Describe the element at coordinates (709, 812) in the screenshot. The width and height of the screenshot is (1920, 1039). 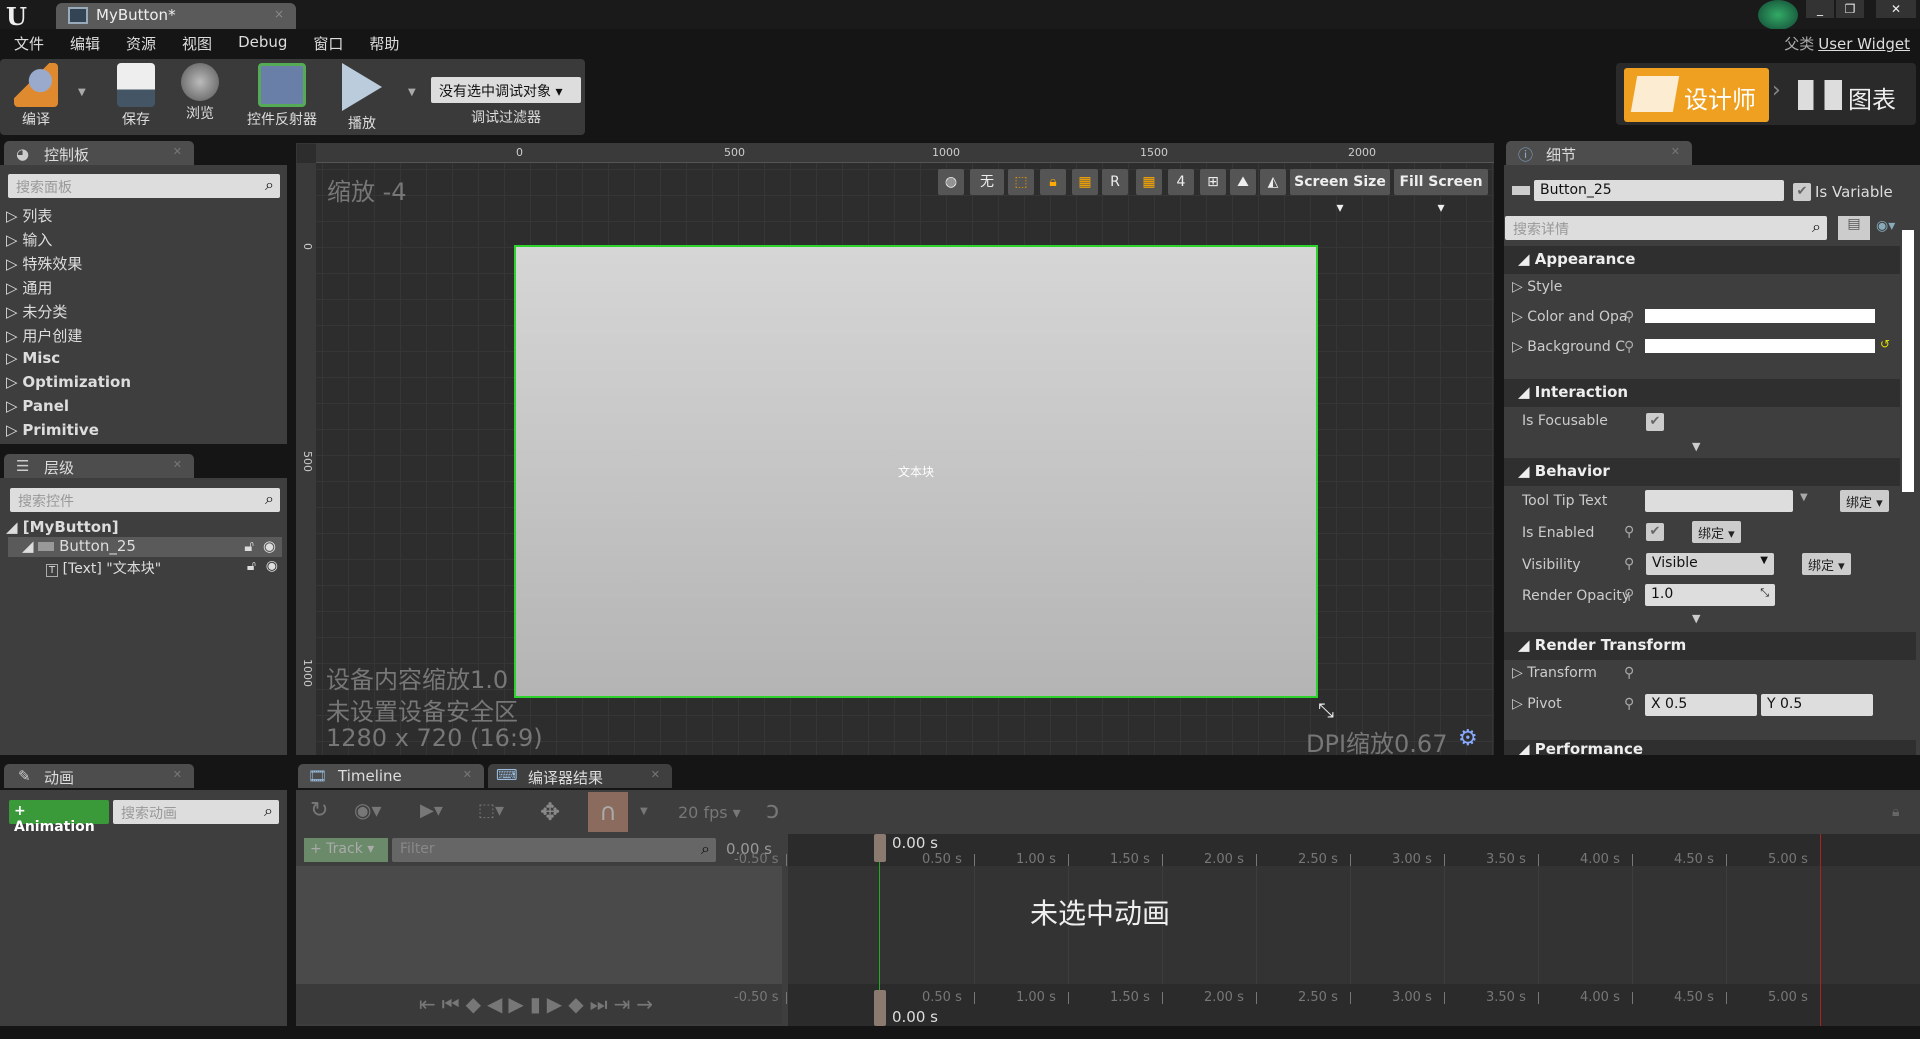
I see `fps-dropdown: 20 fps ▾` at that location.